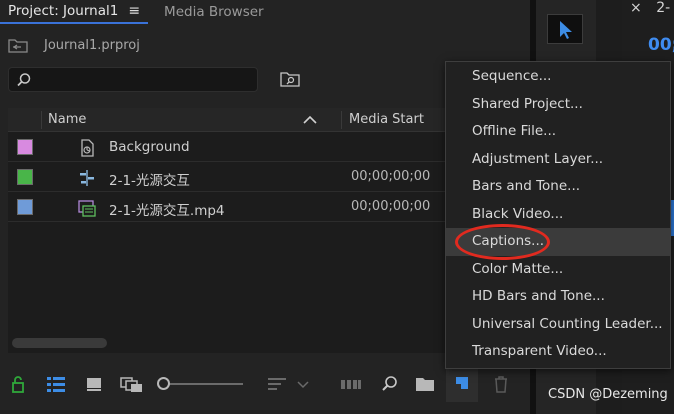 The image size is (674, 414). I want to click on watermark-text: CSDN @Dezeming, so click(608, 394).